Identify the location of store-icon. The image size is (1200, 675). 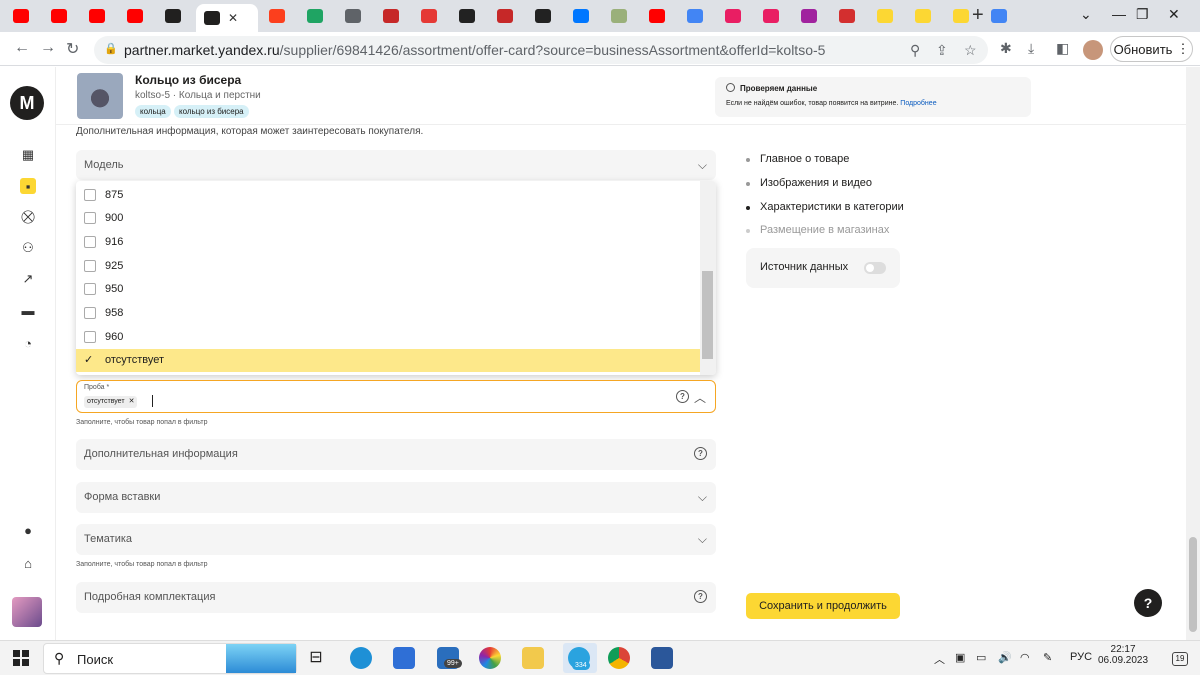
(404, 658).